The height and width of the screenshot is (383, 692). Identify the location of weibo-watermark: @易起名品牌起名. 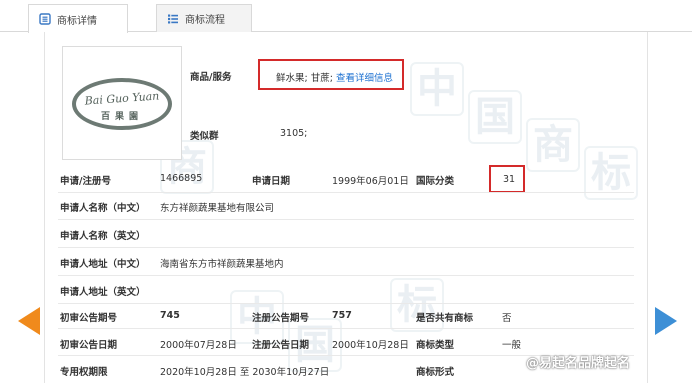
(578, 363).